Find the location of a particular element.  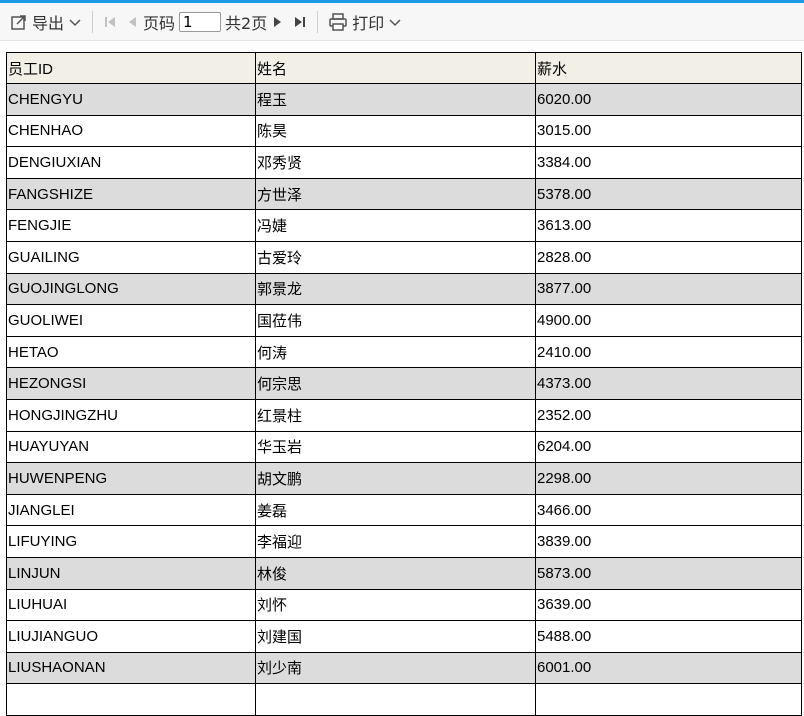

page-number-input is located at coordinates (200, 21).